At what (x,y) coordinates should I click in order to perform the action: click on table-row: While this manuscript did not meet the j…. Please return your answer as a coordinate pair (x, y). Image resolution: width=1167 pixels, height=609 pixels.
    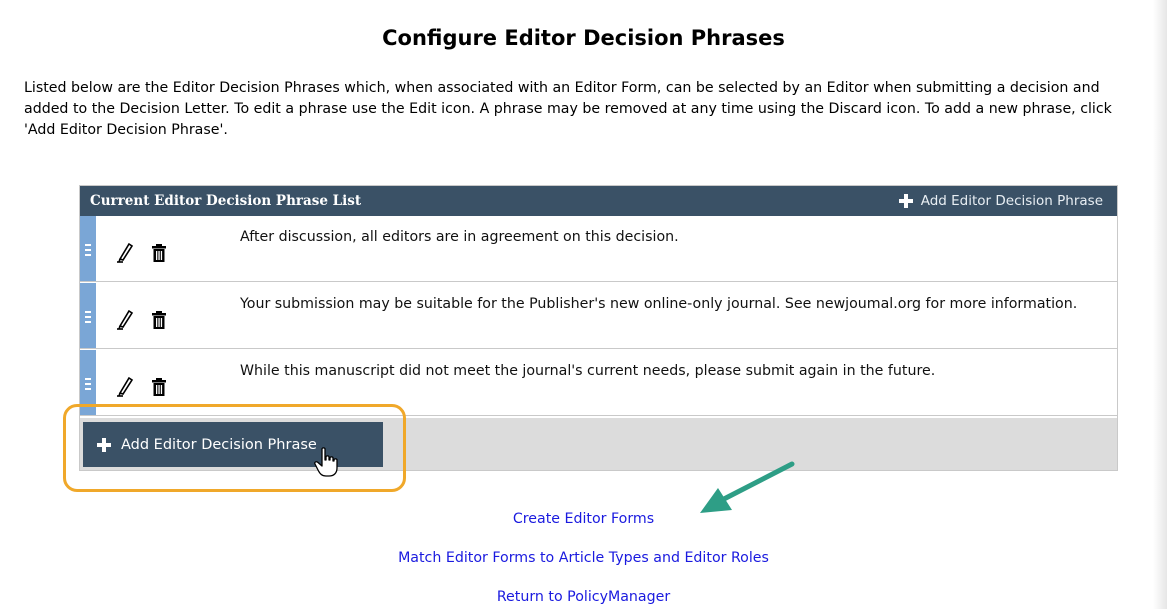
    Looking at the image, I should click on (598, 383).